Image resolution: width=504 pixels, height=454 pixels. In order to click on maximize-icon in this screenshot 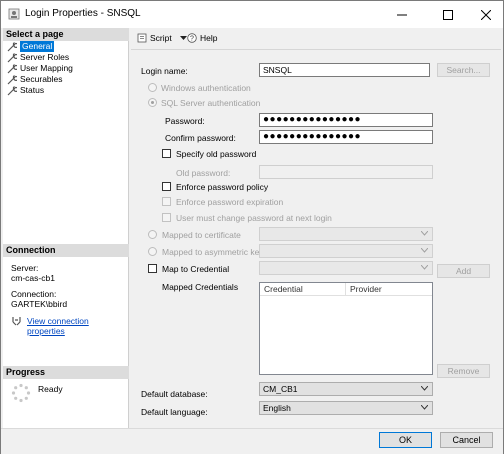, I will do `click(448, 14)`.